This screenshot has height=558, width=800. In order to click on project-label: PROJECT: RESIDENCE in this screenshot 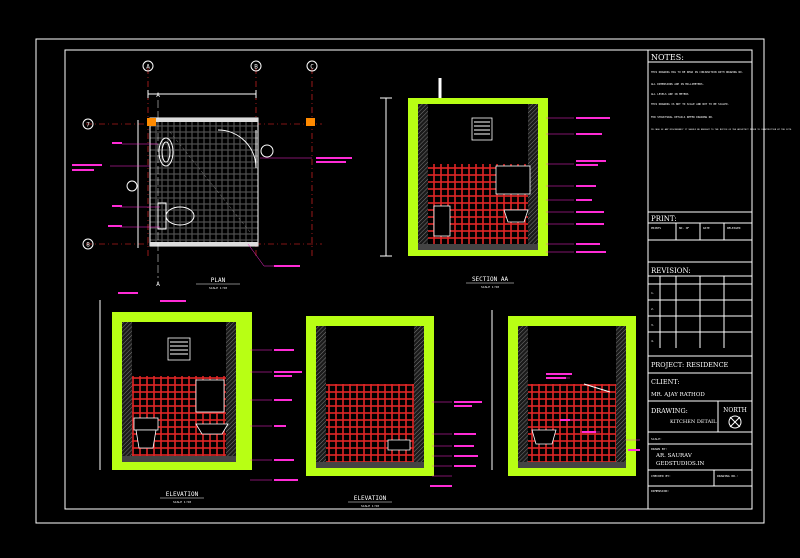, I will do `click(690, 365)`.